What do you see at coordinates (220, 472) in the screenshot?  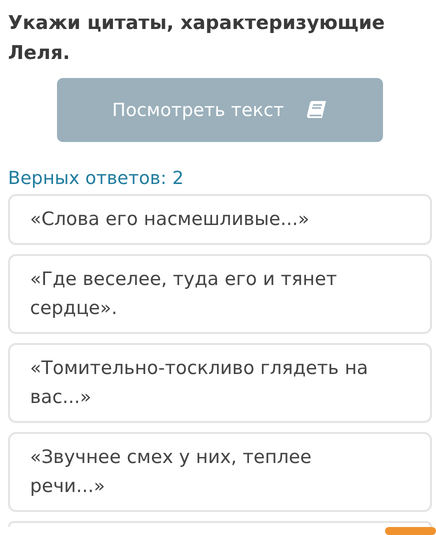 I see `answer-option: «Звучнее смех у них, теплее речи...»` at bounding box center [220, 472].